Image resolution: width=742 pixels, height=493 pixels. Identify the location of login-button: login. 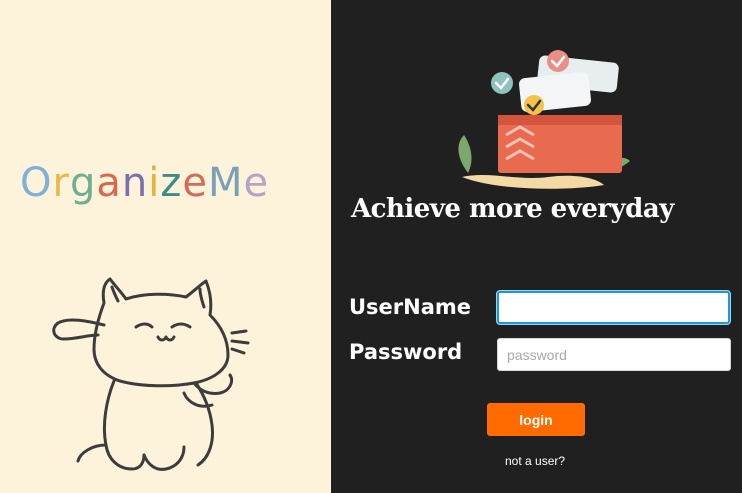
(536, 419).